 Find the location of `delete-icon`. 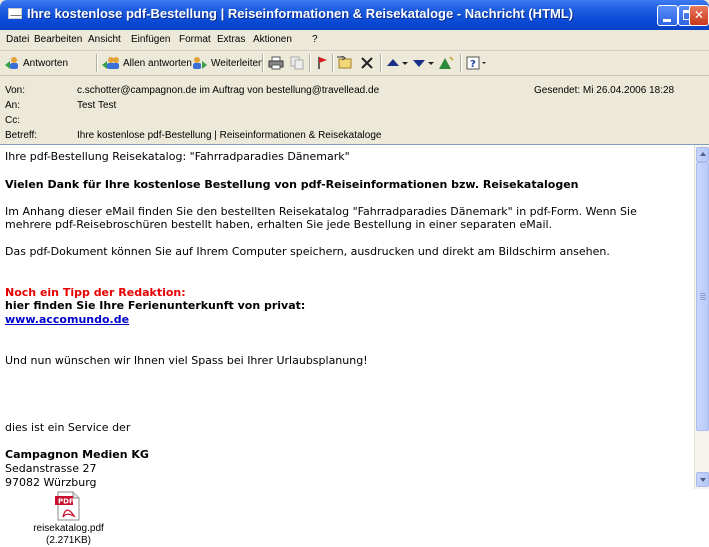

delete-icon is located at coordinates (367, 63).